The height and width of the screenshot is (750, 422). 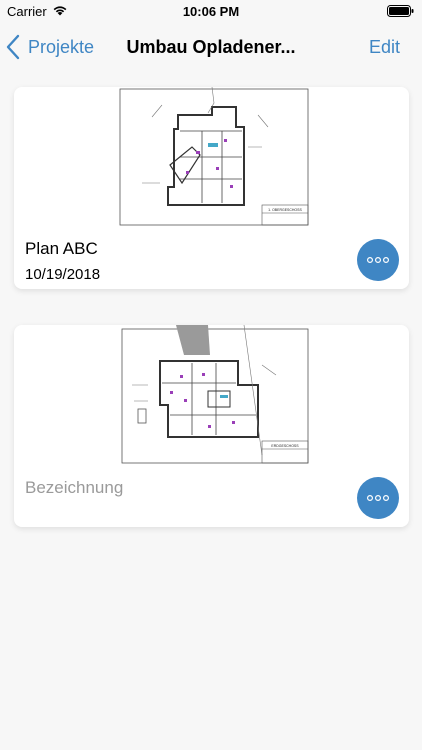 I want to click on status-time: 10:06 PM, so click(x=211, y=11).